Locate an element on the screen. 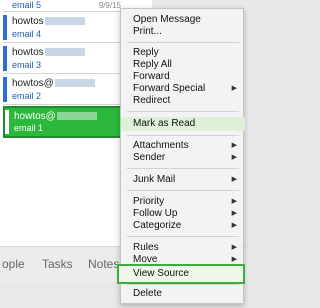 The image size is (320, 308). menu-item-redirect: Redirect is located at coordinates (183, 101).